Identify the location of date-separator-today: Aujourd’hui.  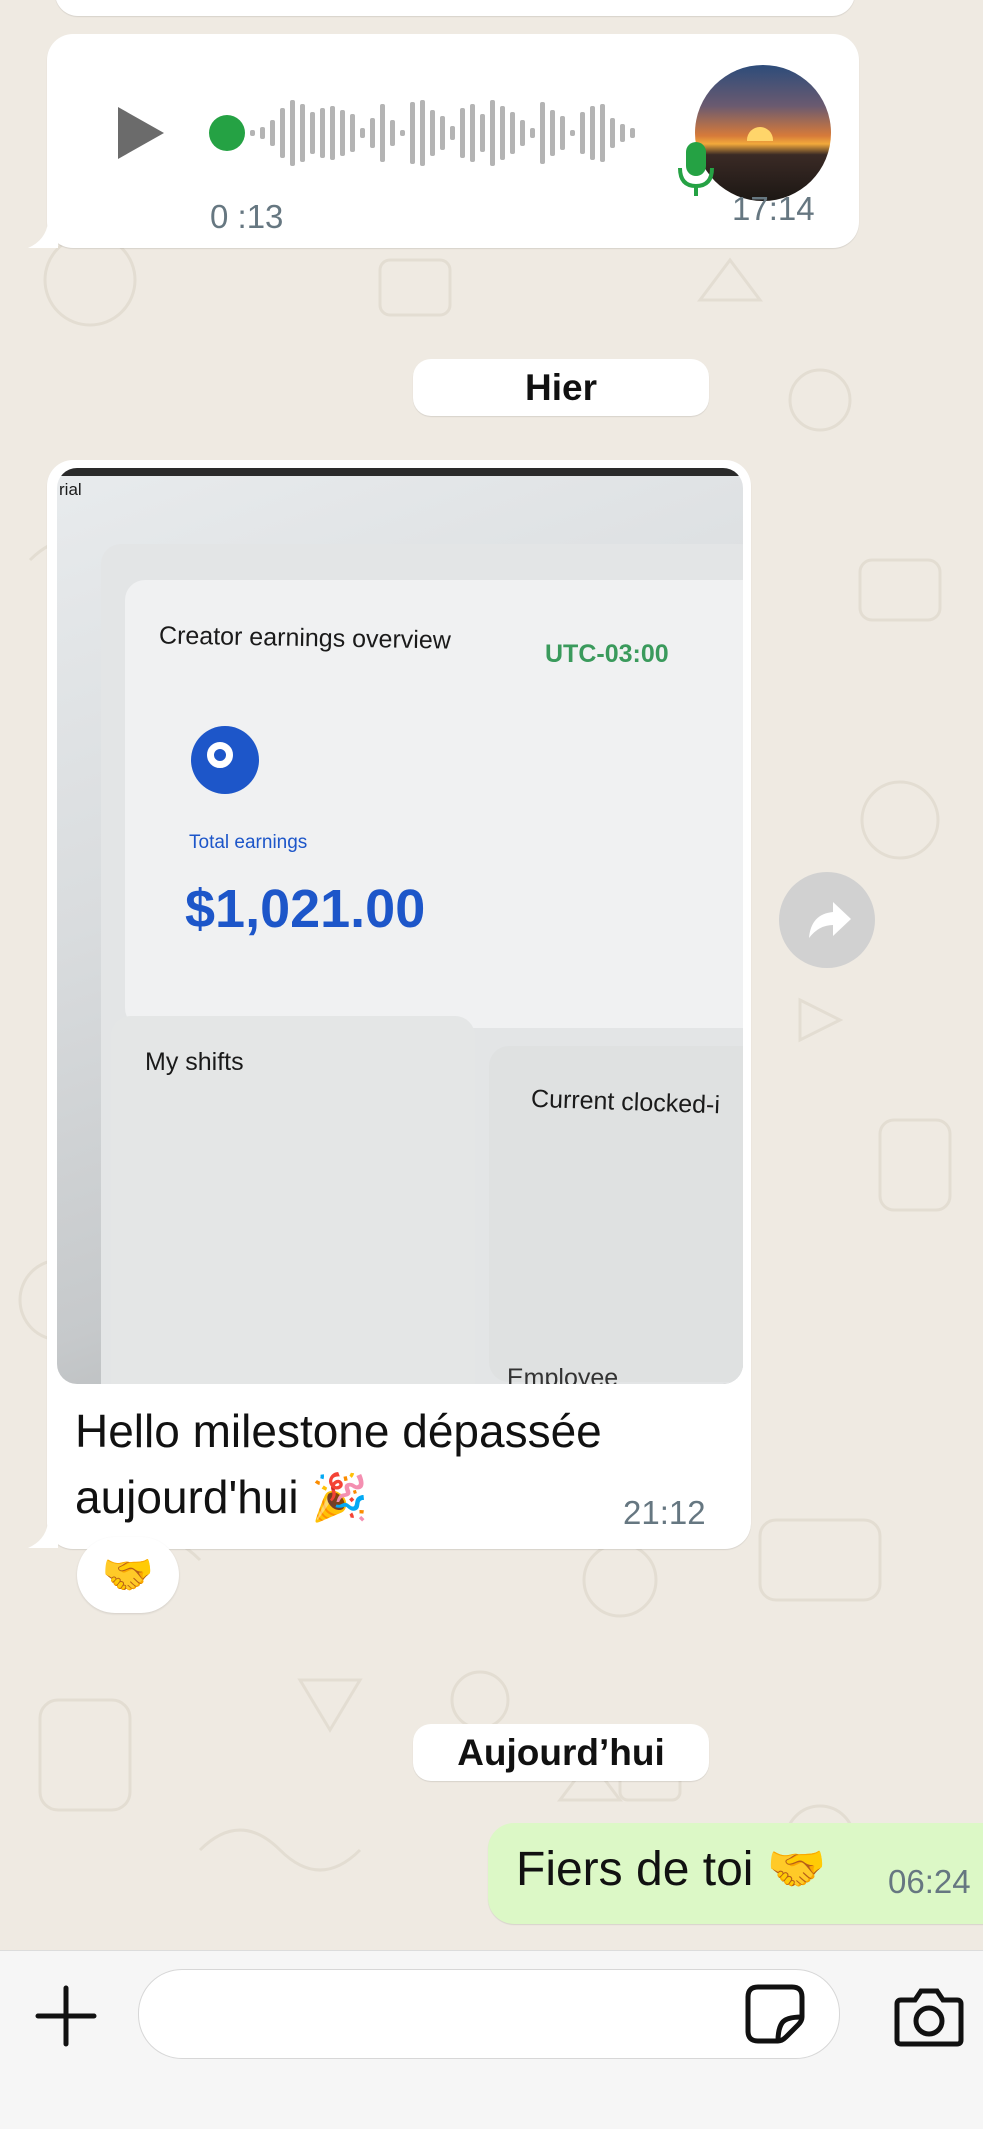
(561, 1752).